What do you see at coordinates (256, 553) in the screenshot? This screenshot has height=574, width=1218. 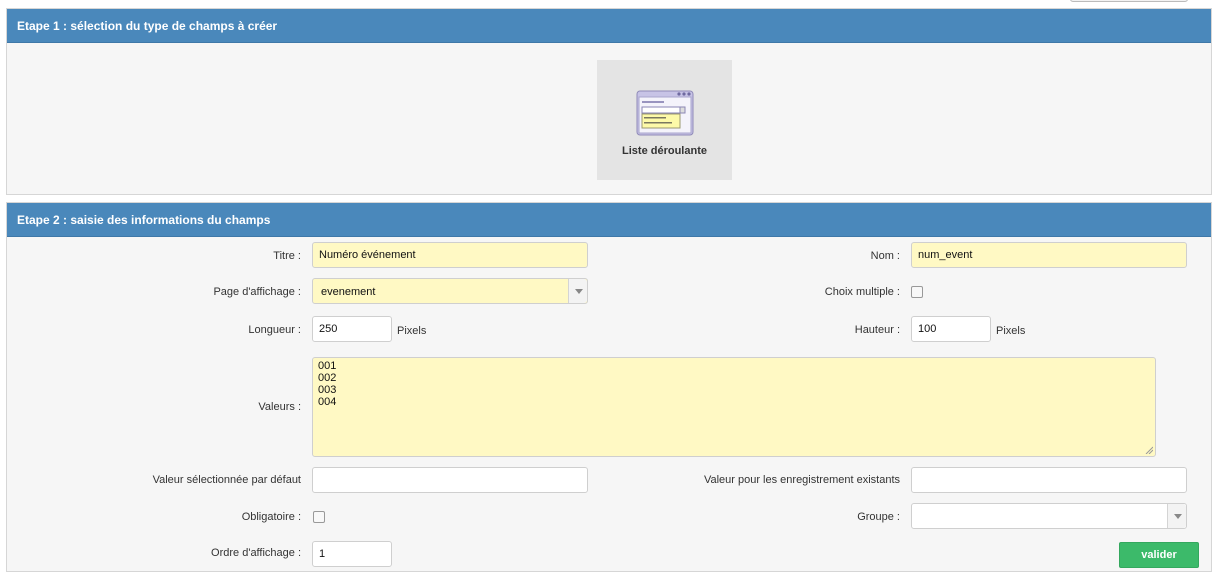 I see `ordre-label: Ordre d'affichage :` at bounding box center [256, 553].